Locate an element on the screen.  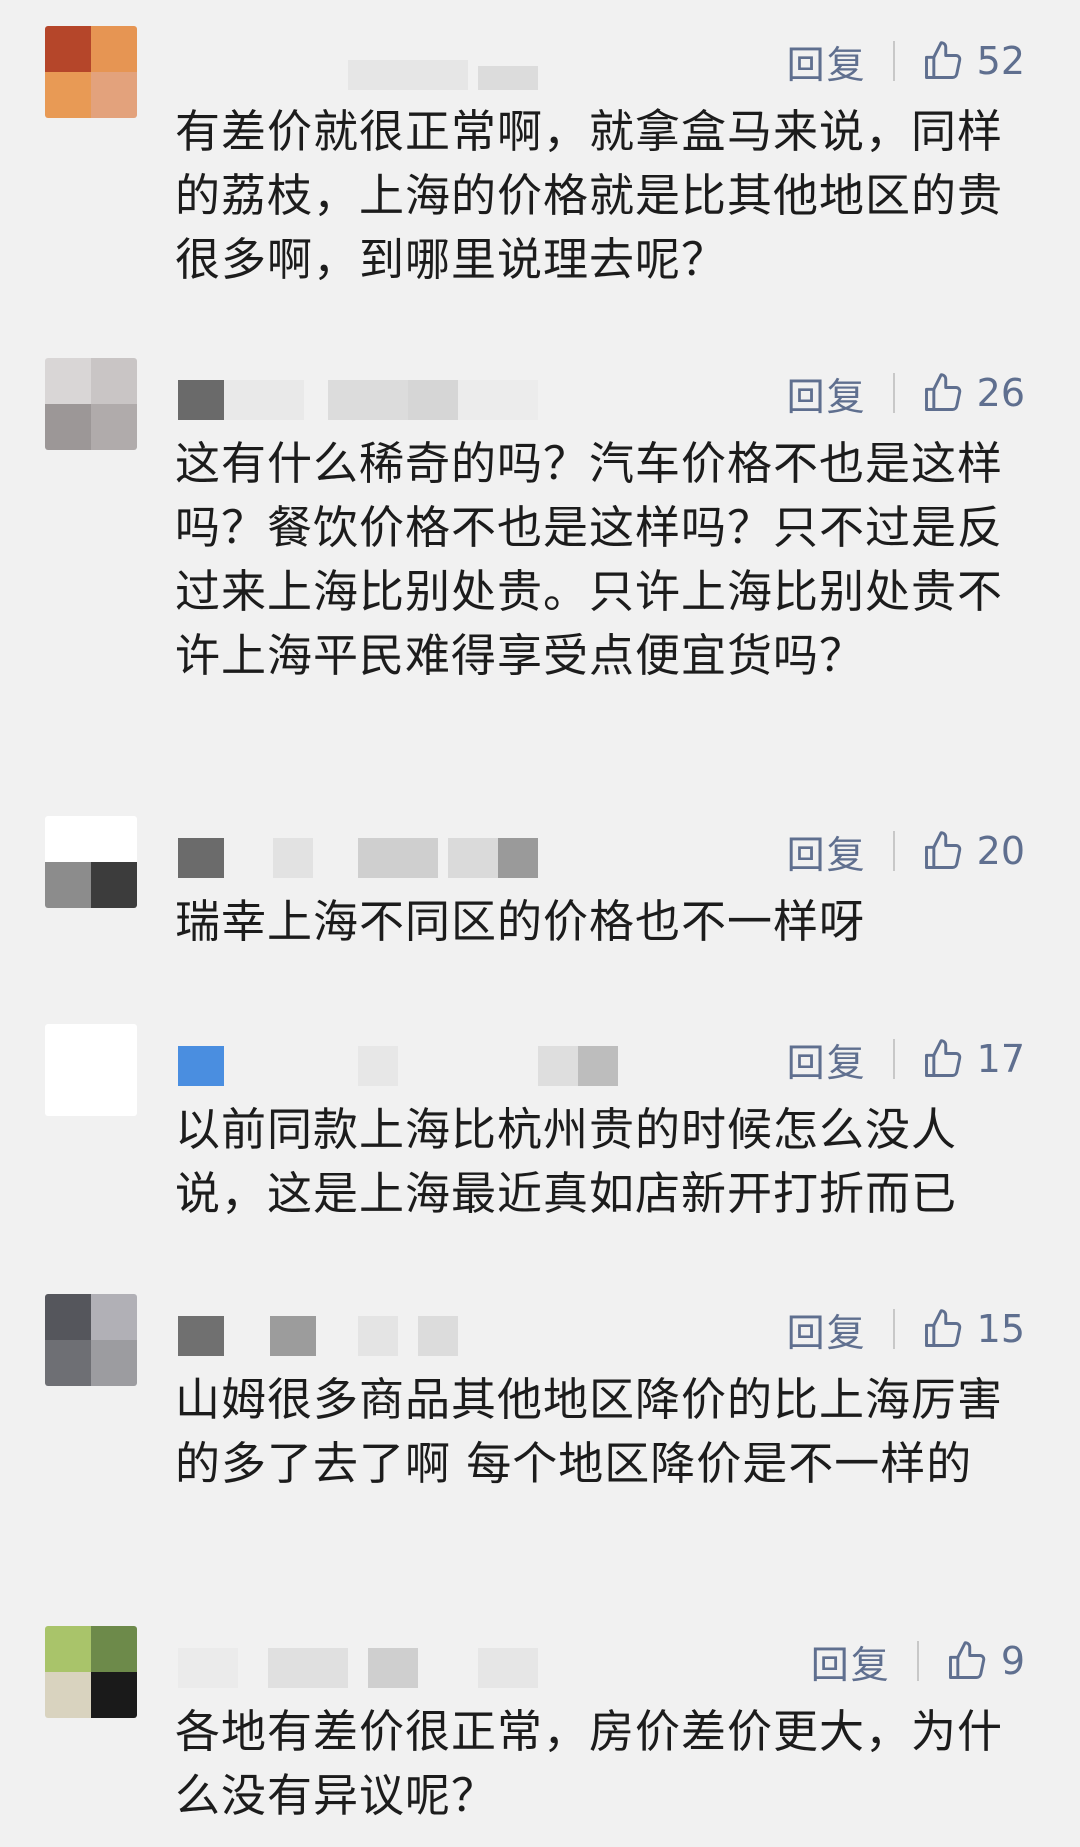
like-count: 52 is located at coordinates (1000, 61).